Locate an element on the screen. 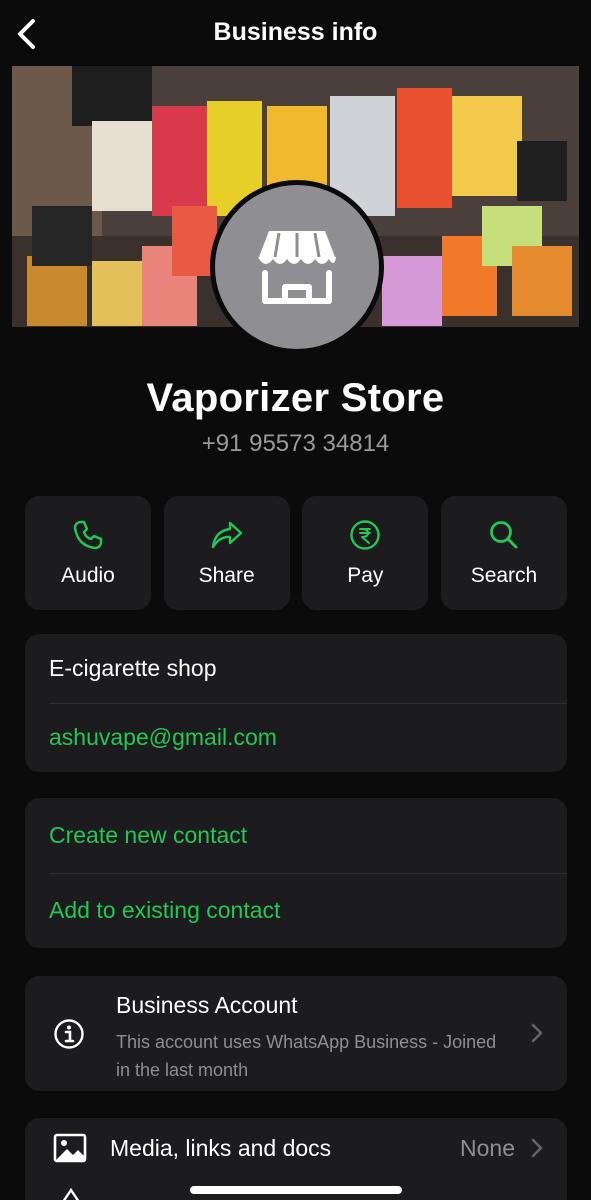  photo-icon is located at coordinates (70, 1148).